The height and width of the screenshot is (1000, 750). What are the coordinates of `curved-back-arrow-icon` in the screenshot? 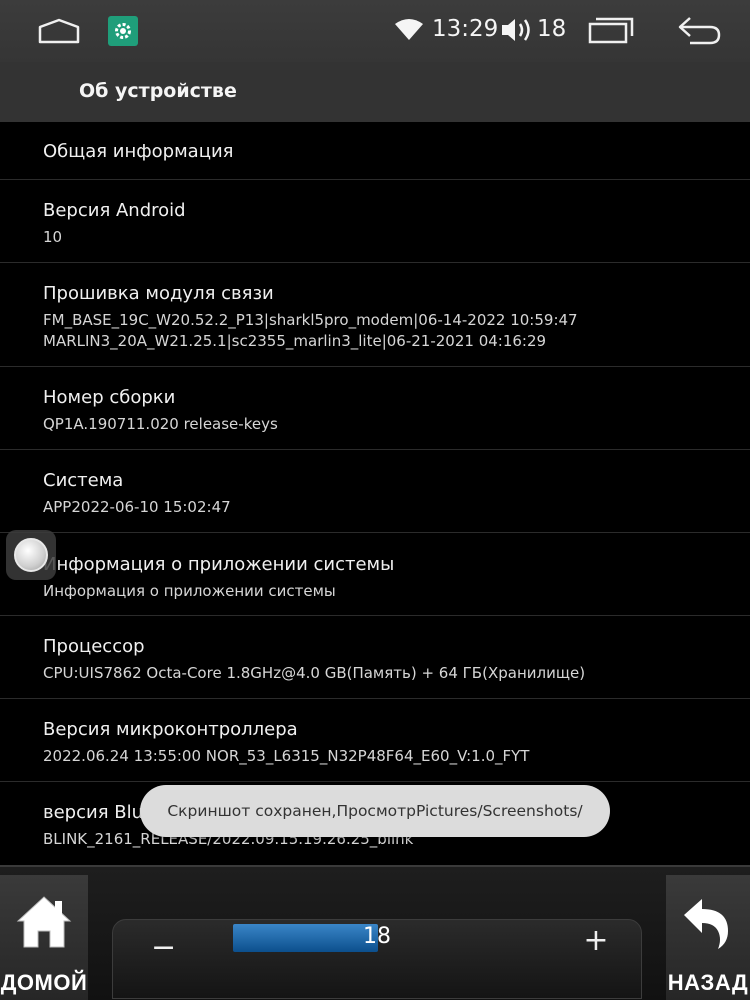 It's located at (706, 925).